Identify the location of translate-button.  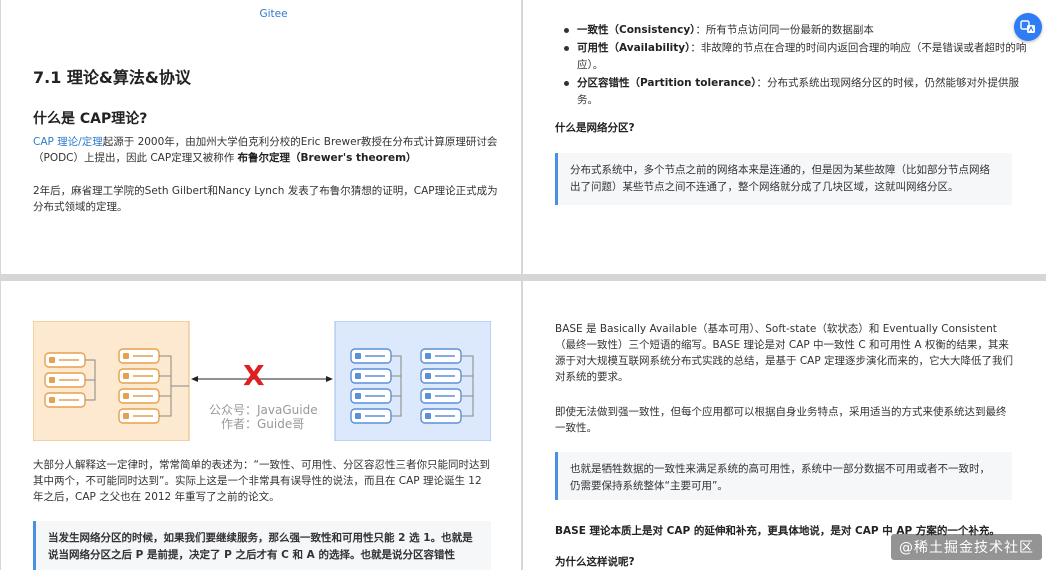
(1028, 27).